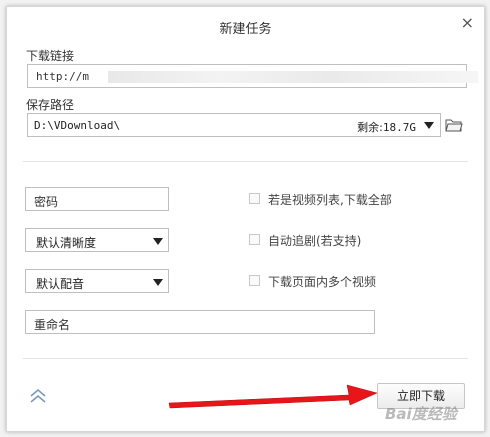  Describe the element at coordinates (46, 202) in the screenshot. I see `password-placeholder: 密码` at that location.